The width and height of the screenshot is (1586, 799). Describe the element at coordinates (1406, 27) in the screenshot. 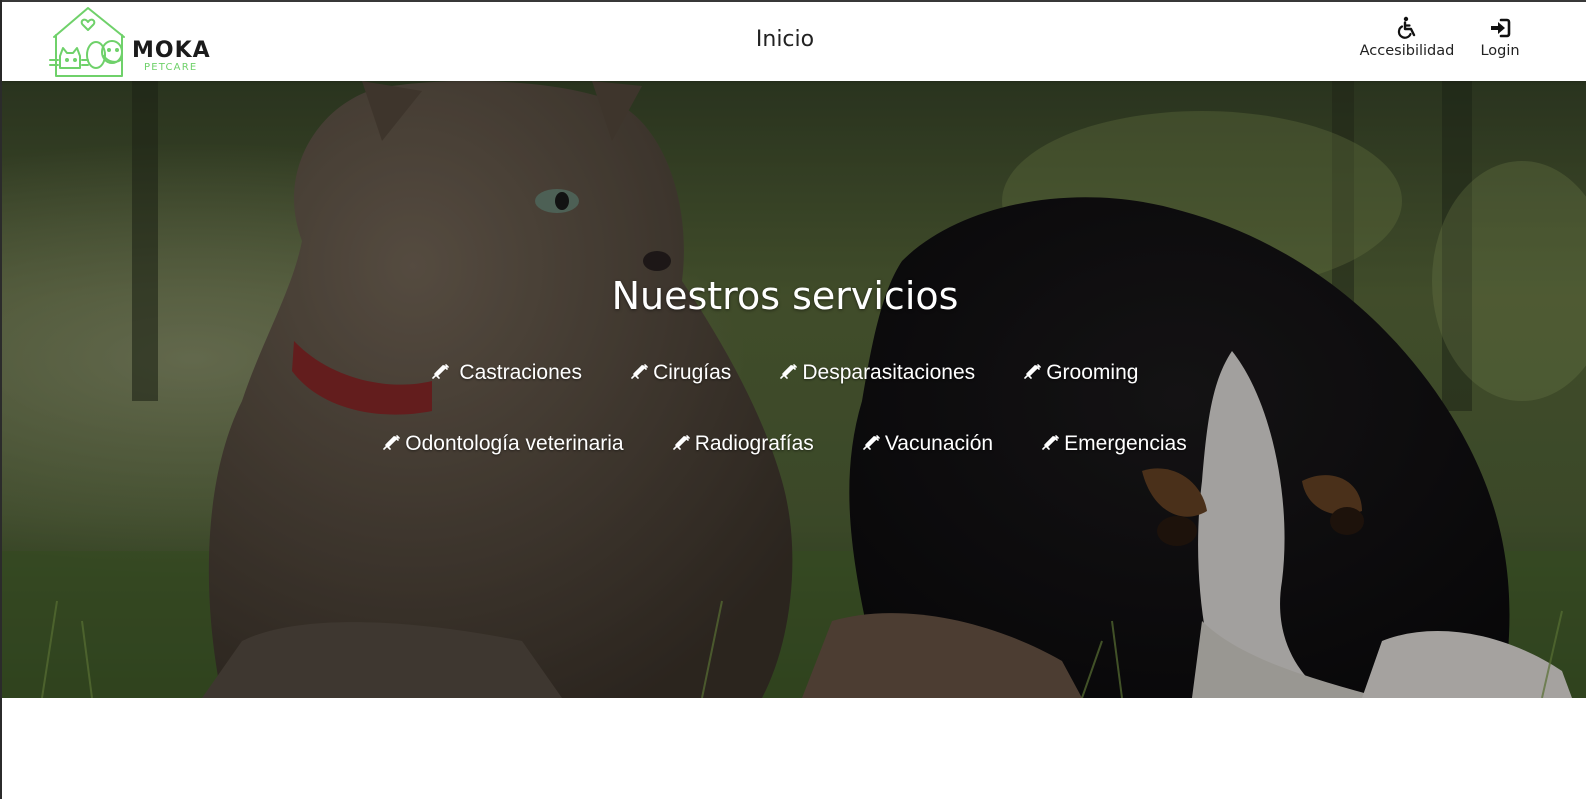

I see `wheelchair-icon` at that location.